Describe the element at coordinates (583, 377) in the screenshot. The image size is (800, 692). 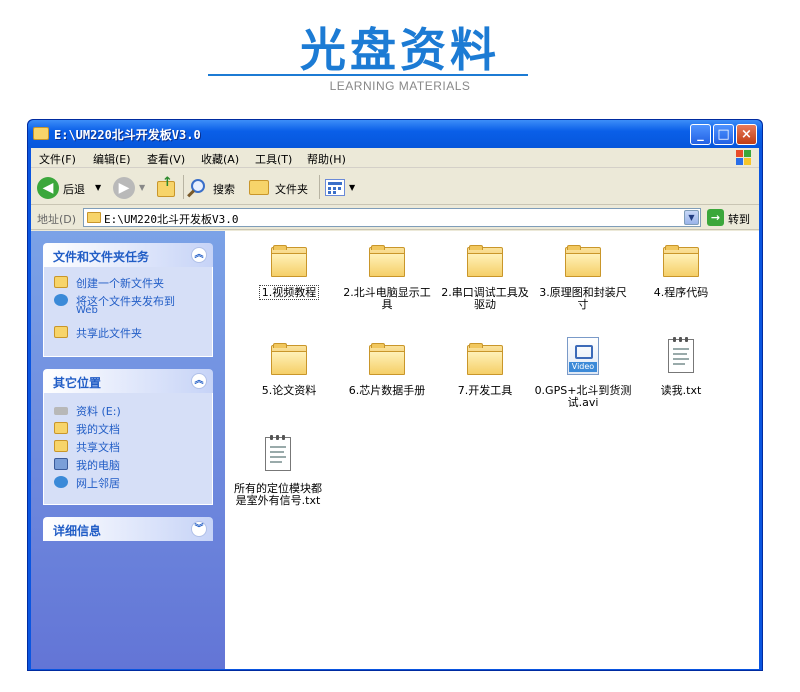
I see `file-item-video: Video 0.GPS+北斗到货测 试.avi` at that location.